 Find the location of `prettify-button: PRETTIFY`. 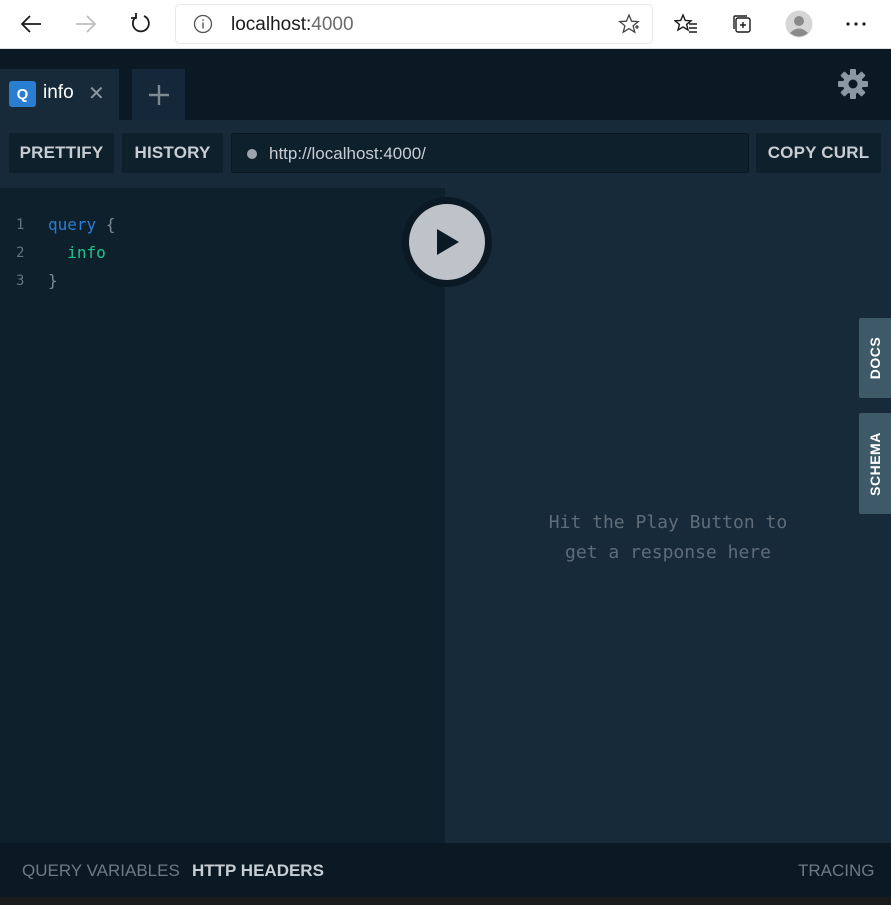

prettify-button: PRETTIFY is located at coordinates (61, 153).